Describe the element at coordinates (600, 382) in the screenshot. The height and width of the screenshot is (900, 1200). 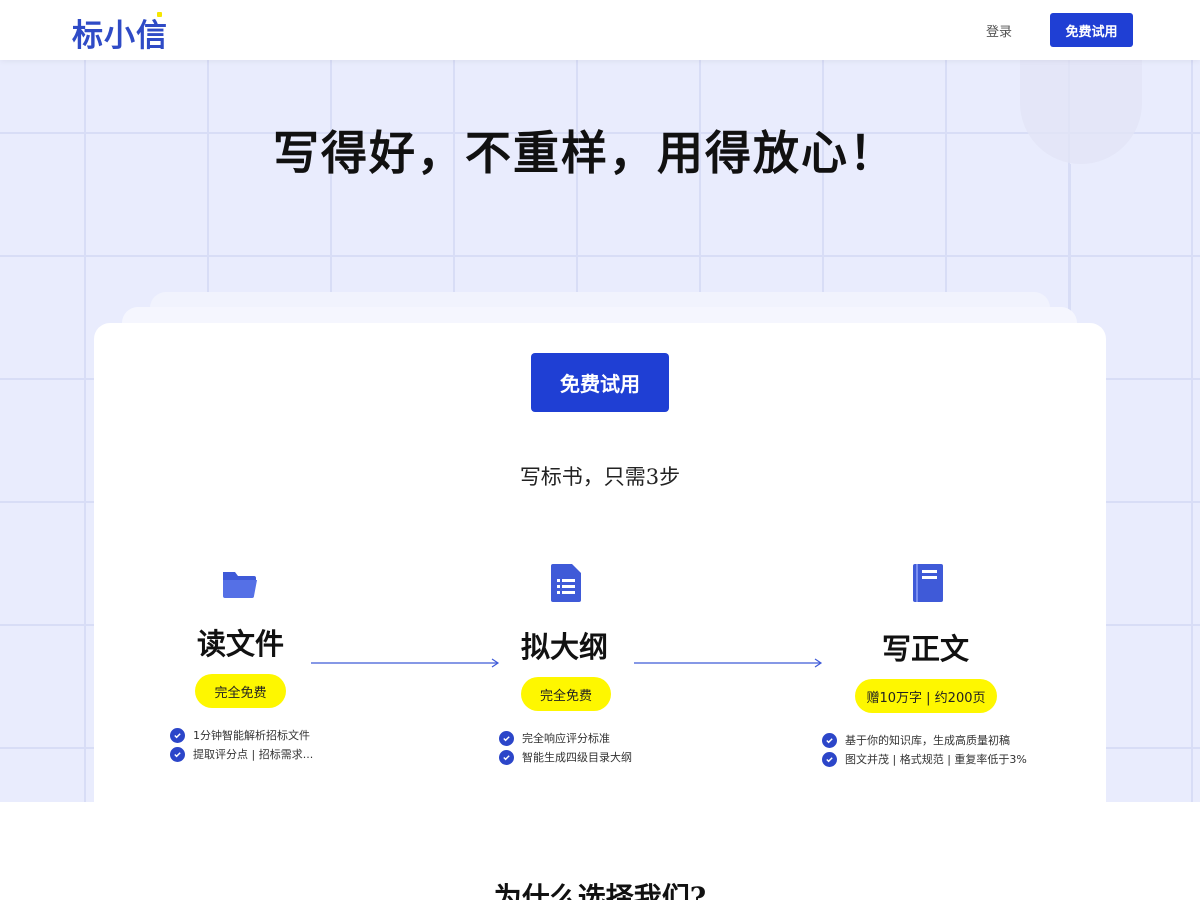
I see `hero-free-trial-button: 免费试用` at that location.